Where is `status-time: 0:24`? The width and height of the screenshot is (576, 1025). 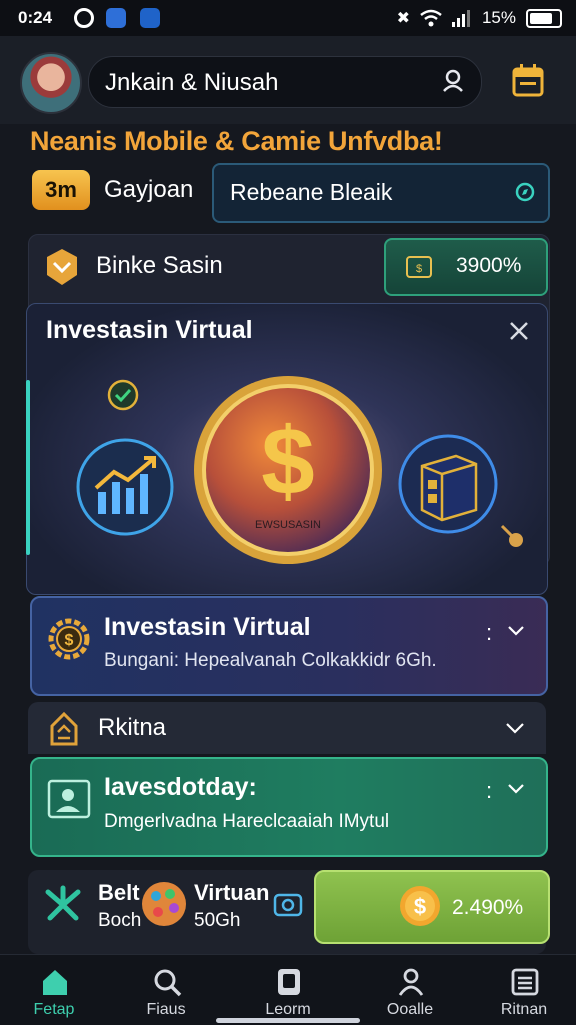 status-time: 0:24 is located at coordinates (35, 17).